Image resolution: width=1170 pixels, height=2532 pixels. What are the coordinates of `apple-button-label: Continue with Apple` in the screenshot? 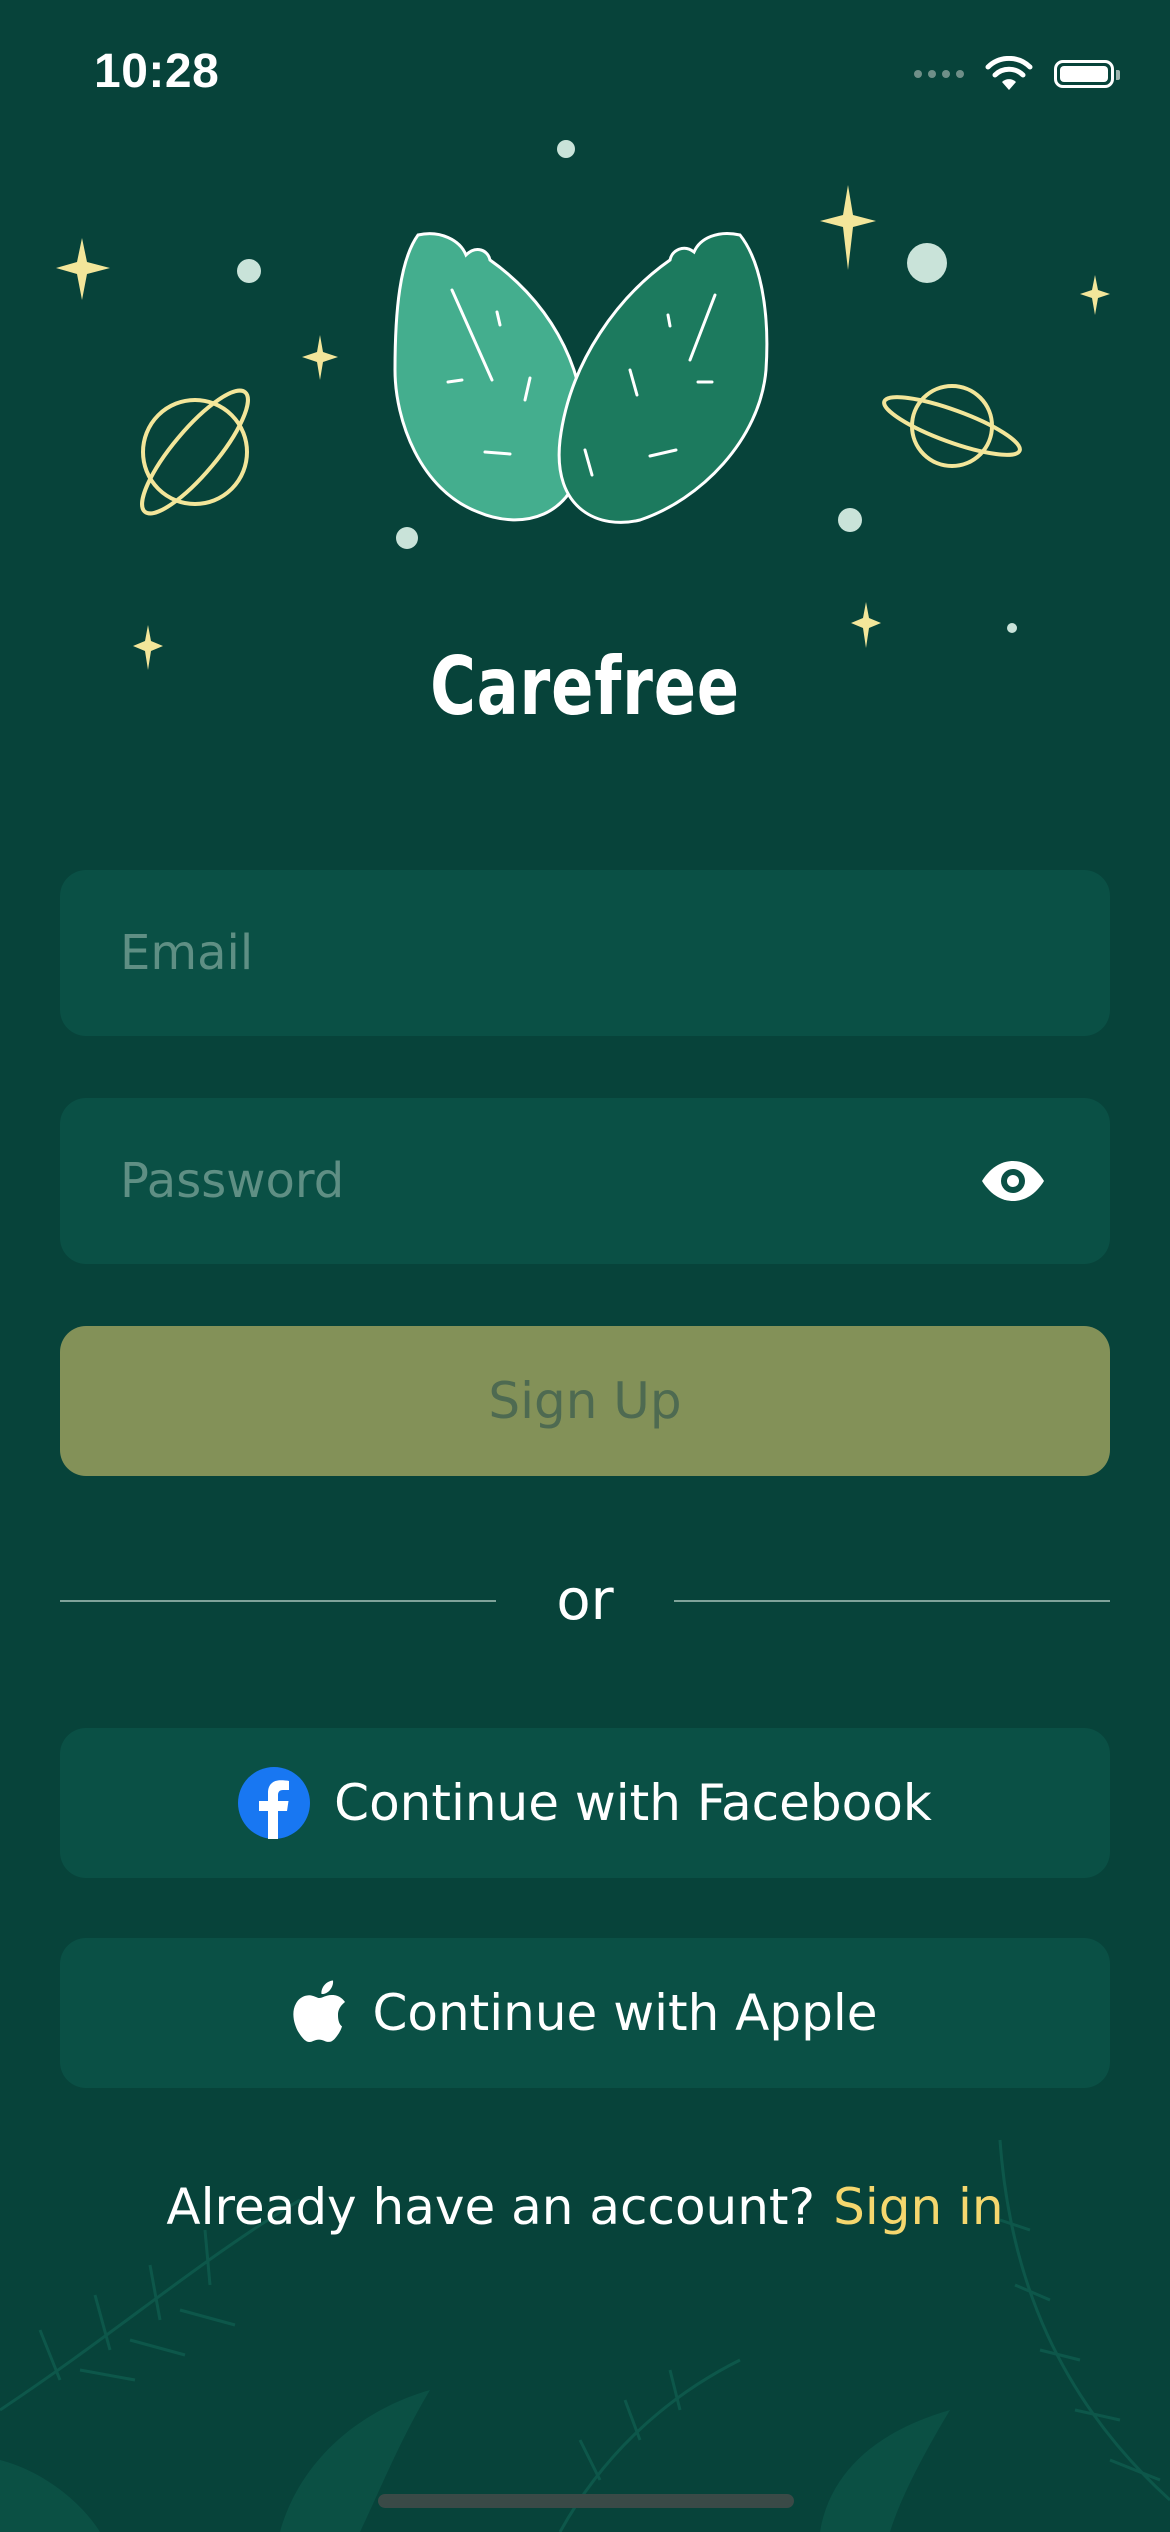 It's located at (625, 2013).